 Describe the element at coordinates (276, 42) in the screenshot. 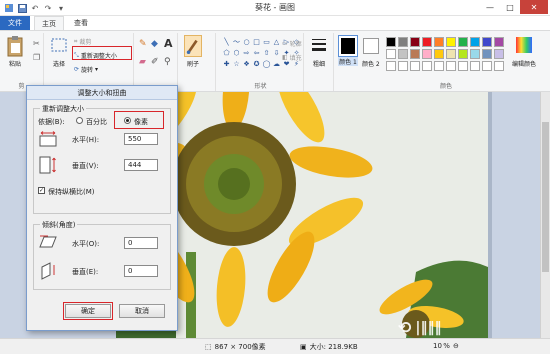

I see `shape-tool-5: △` at that location.